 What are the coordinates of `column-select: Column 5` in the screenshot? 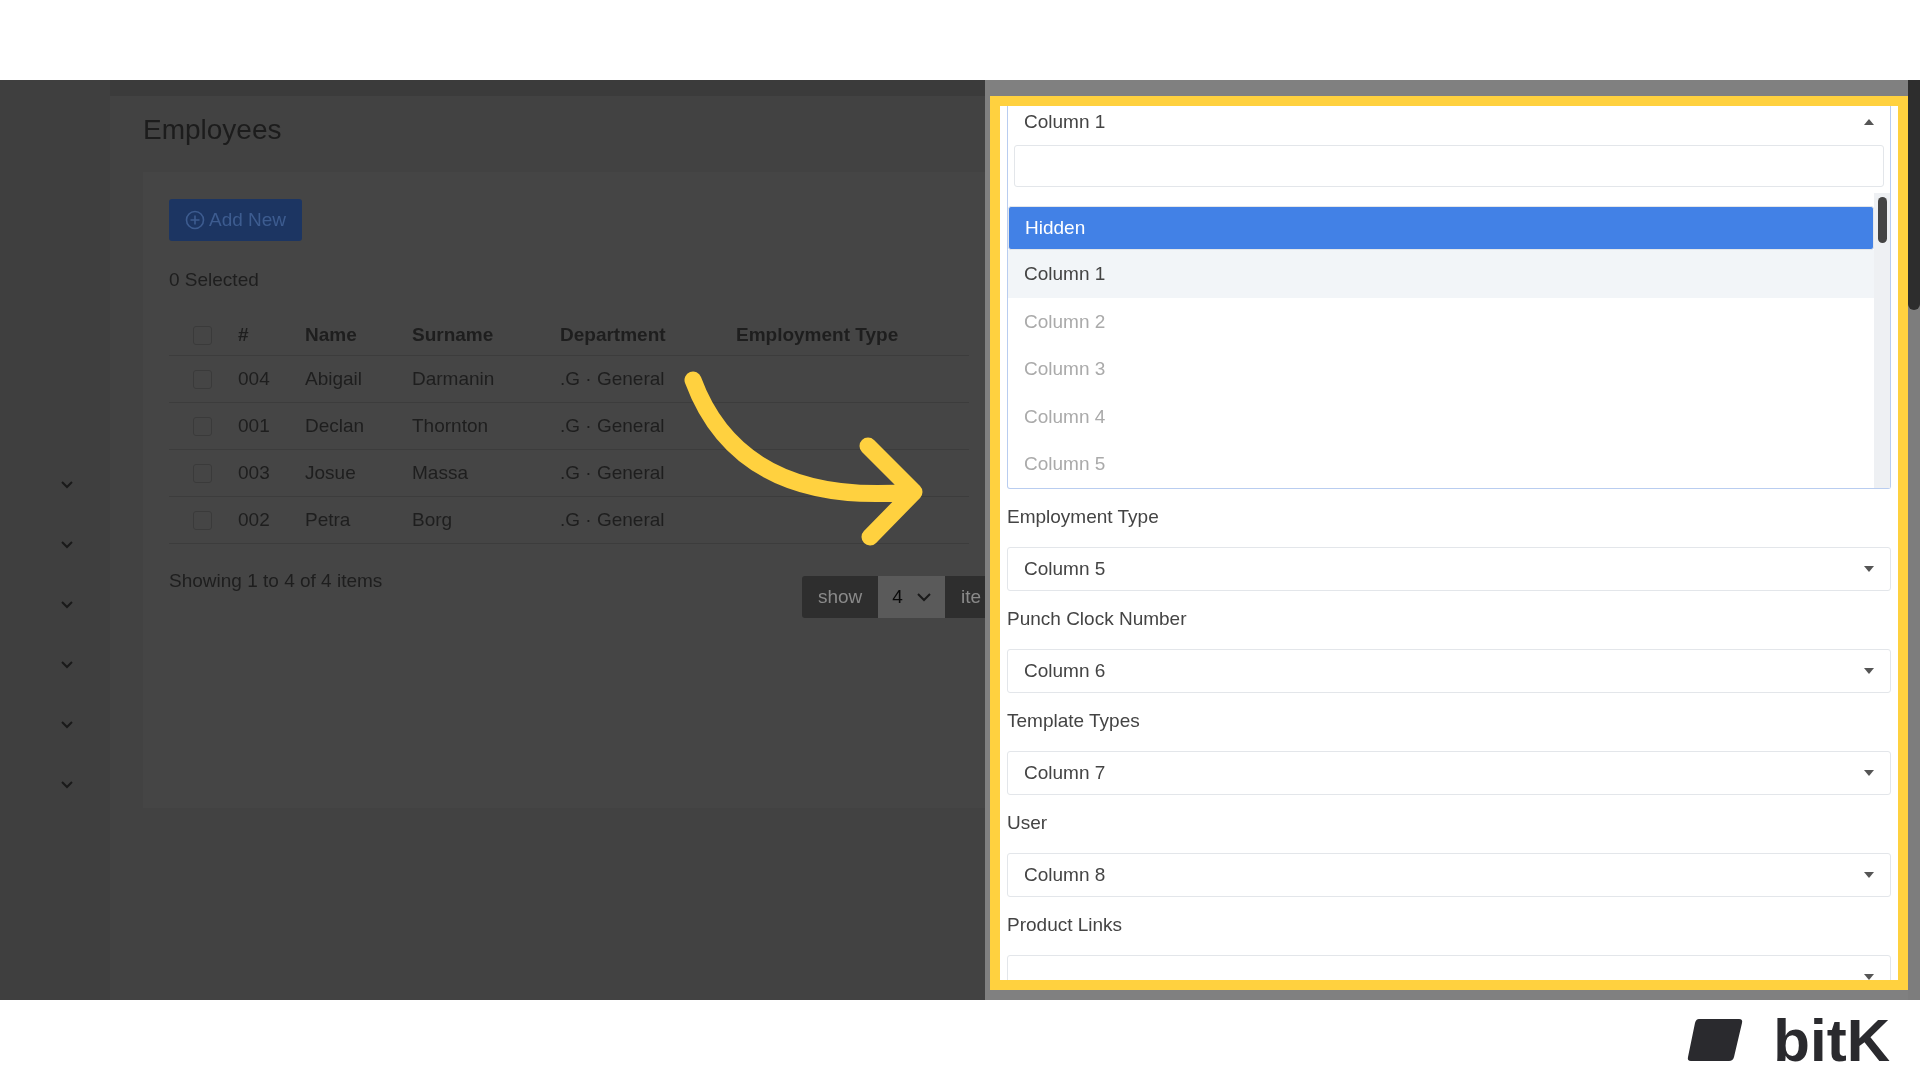 It's located at (1449, 568).